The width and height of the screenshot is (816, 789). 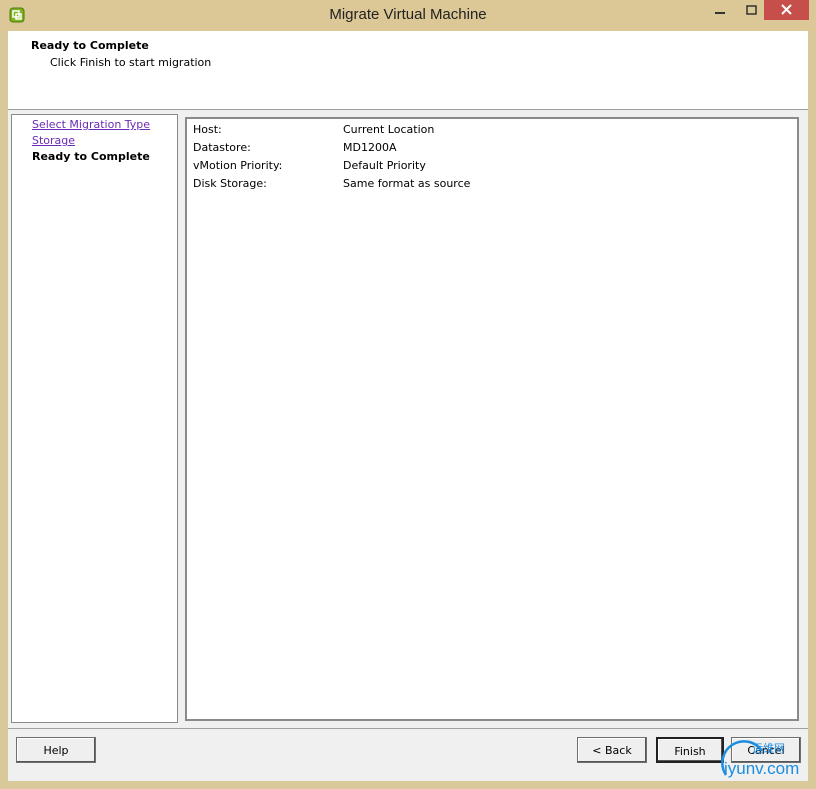 What do you see at coordinates (407, 183) in the screenshot?
I see `summary-value: Same format as source` at bounding box center [407, 183].